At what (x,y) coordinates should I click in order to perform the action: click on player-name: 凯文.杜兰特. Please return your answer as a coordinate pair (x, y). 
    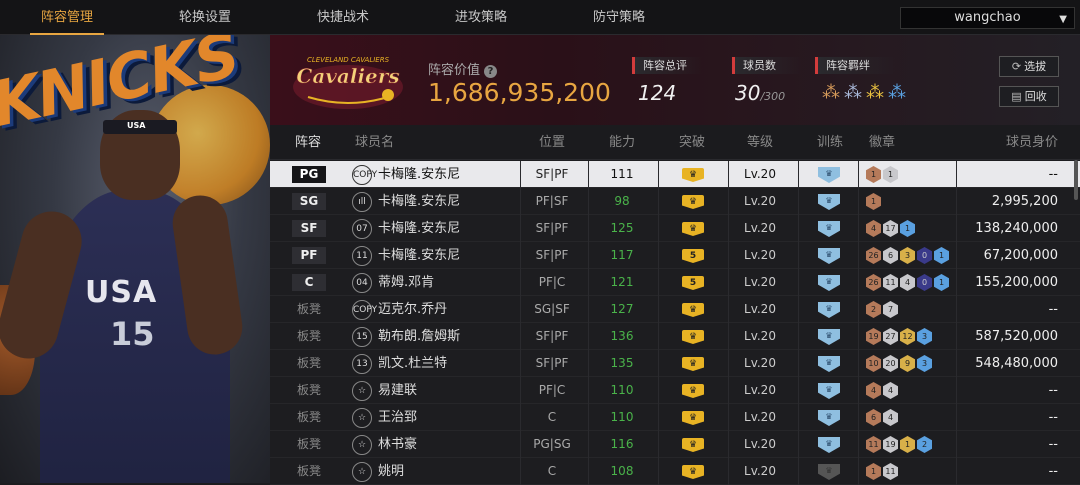
    Looking at the image, I should click on (412, 363).